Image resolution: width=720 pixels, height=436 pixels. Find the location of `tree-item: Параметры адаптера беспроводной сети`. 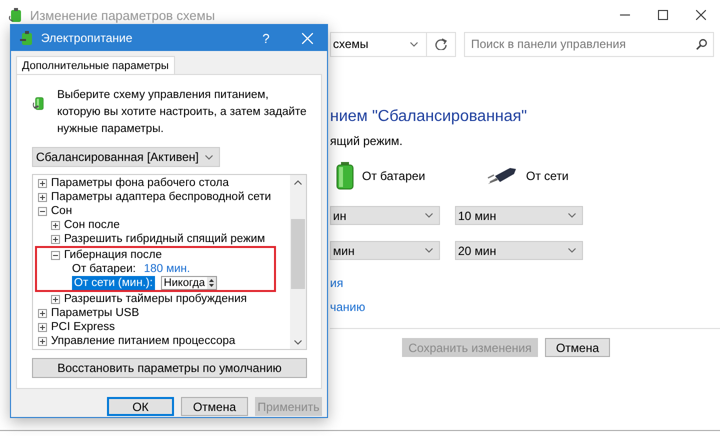

tree-item: Параметры адаптера беспроводной сети is located at coordinates (161, 197).